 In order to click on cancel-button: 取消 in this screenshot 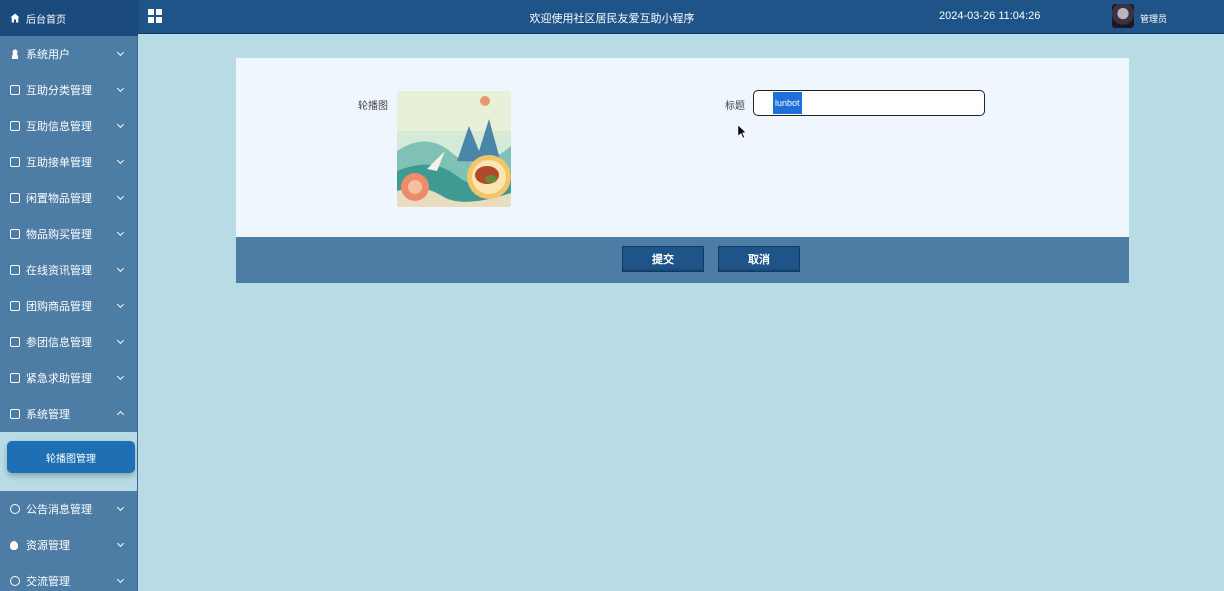, I will do `click(759, 259)`.